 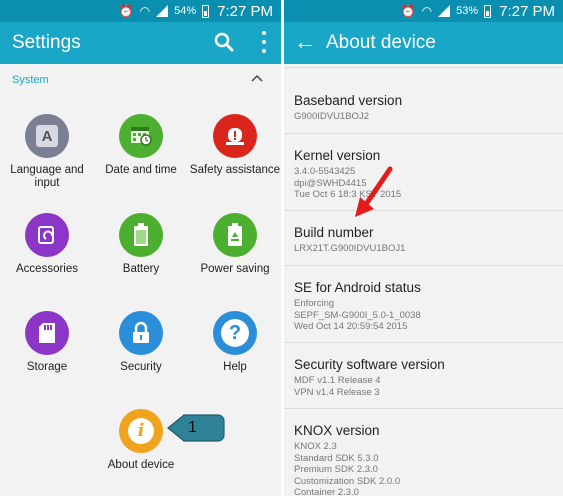 I want to click on page-title: Settings, so click(x=46, y=42).